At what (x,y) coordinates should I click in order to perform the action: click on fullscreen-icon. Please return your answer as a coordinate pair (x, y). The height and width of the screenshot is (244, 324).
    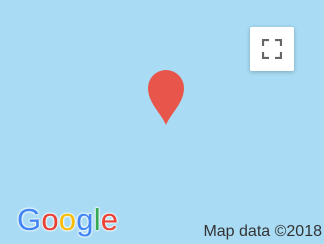
    Looking at the image, I should click on (272, 49).